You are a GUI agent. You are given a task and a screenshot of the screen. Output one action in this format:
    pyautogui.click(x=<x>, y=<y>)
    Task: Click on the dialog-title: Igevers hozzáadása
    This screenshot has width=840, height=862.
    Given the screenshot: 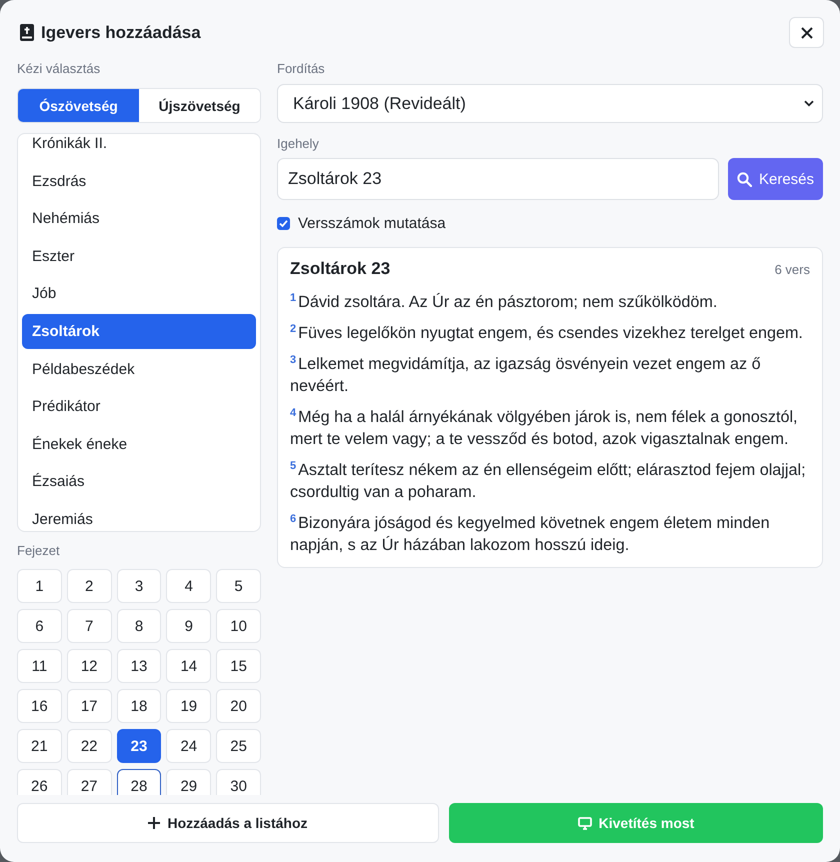 What is the action you would take?
    pyautogui.click(x=121, y=32)
    